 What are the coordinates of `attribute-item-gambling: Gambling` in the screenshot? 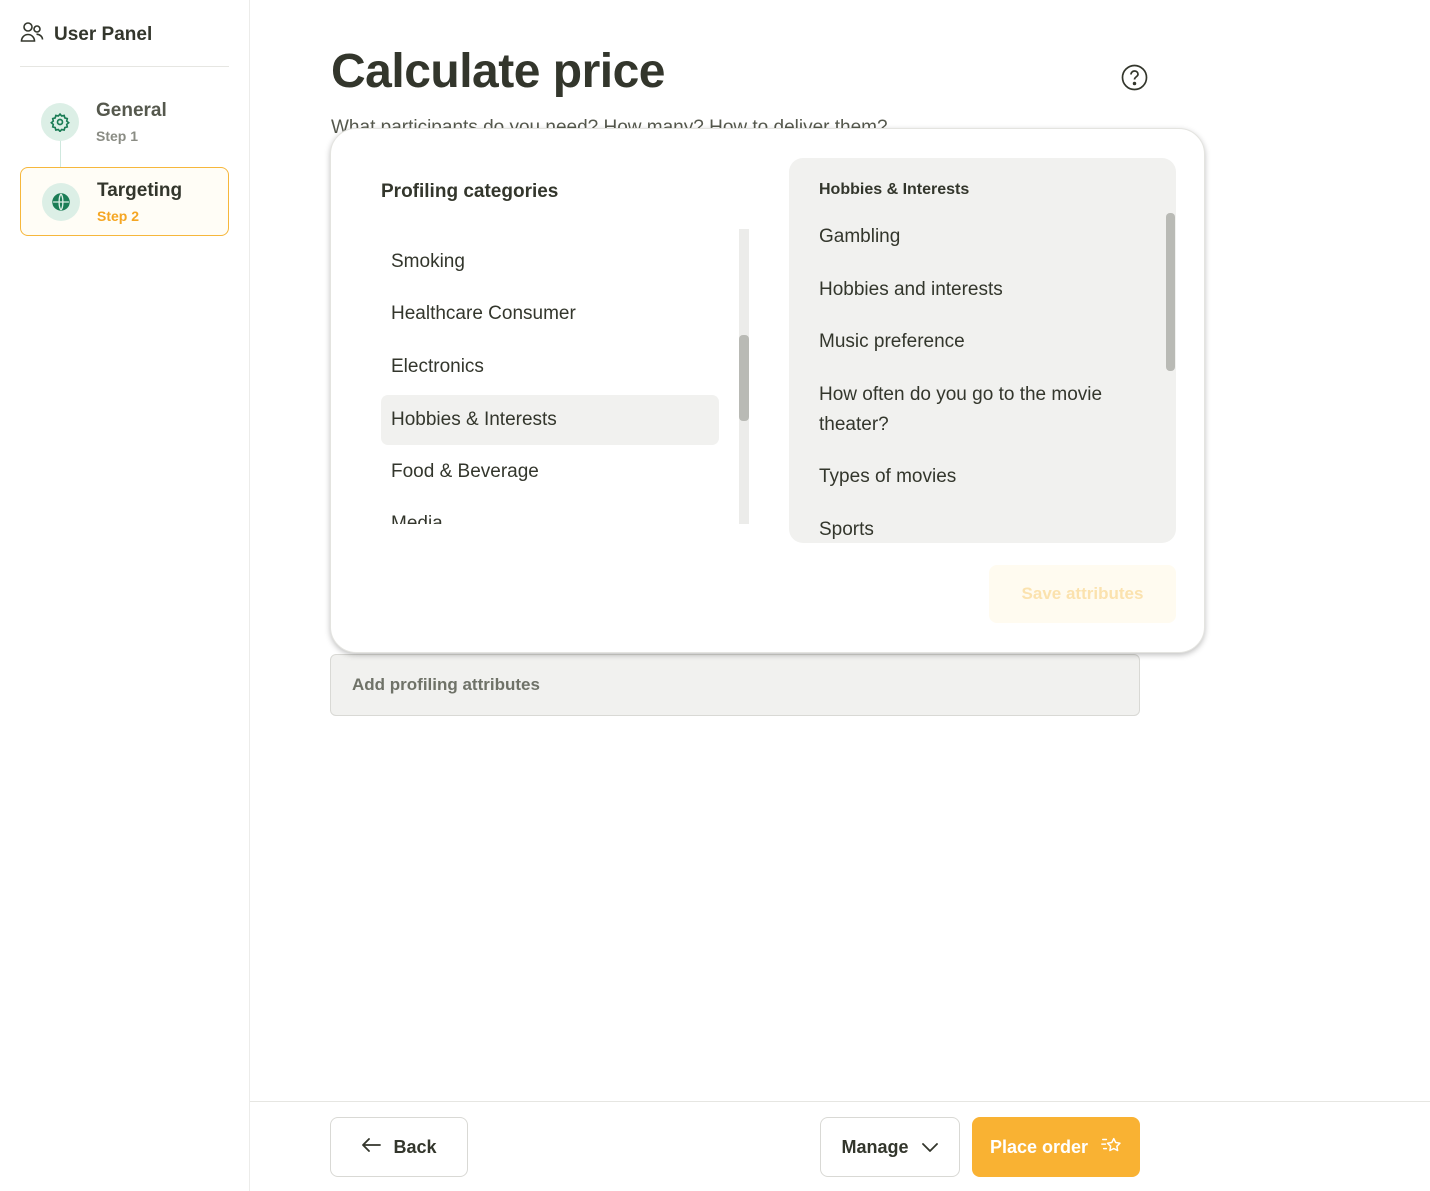 It's located at (979, 237).